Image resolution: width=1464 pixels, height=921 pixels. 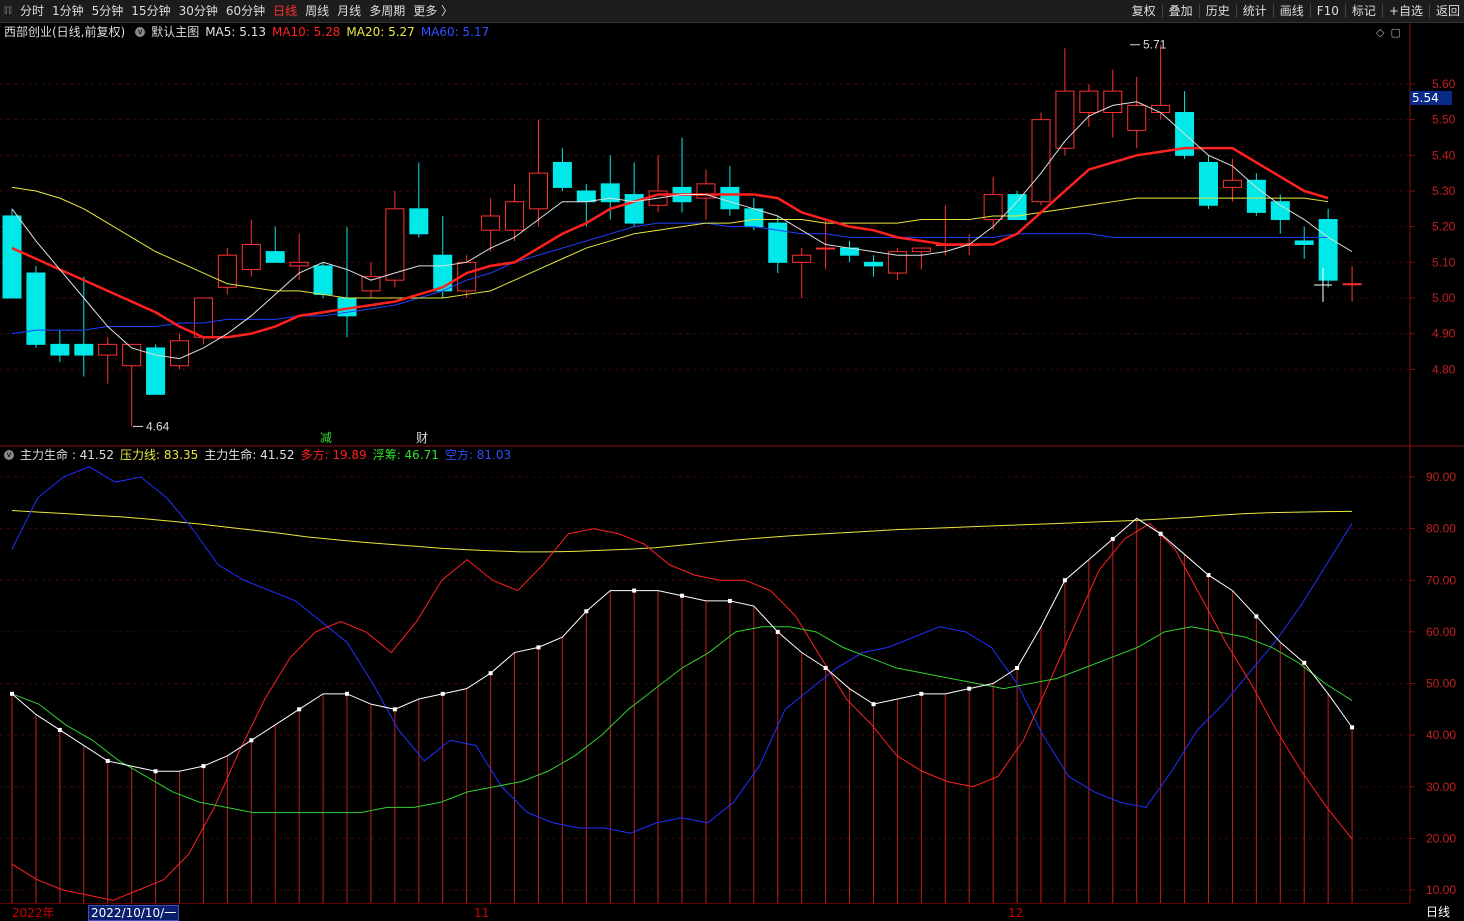 I want to click on tool-button-0: 复权, so click(x=1144, y=11).